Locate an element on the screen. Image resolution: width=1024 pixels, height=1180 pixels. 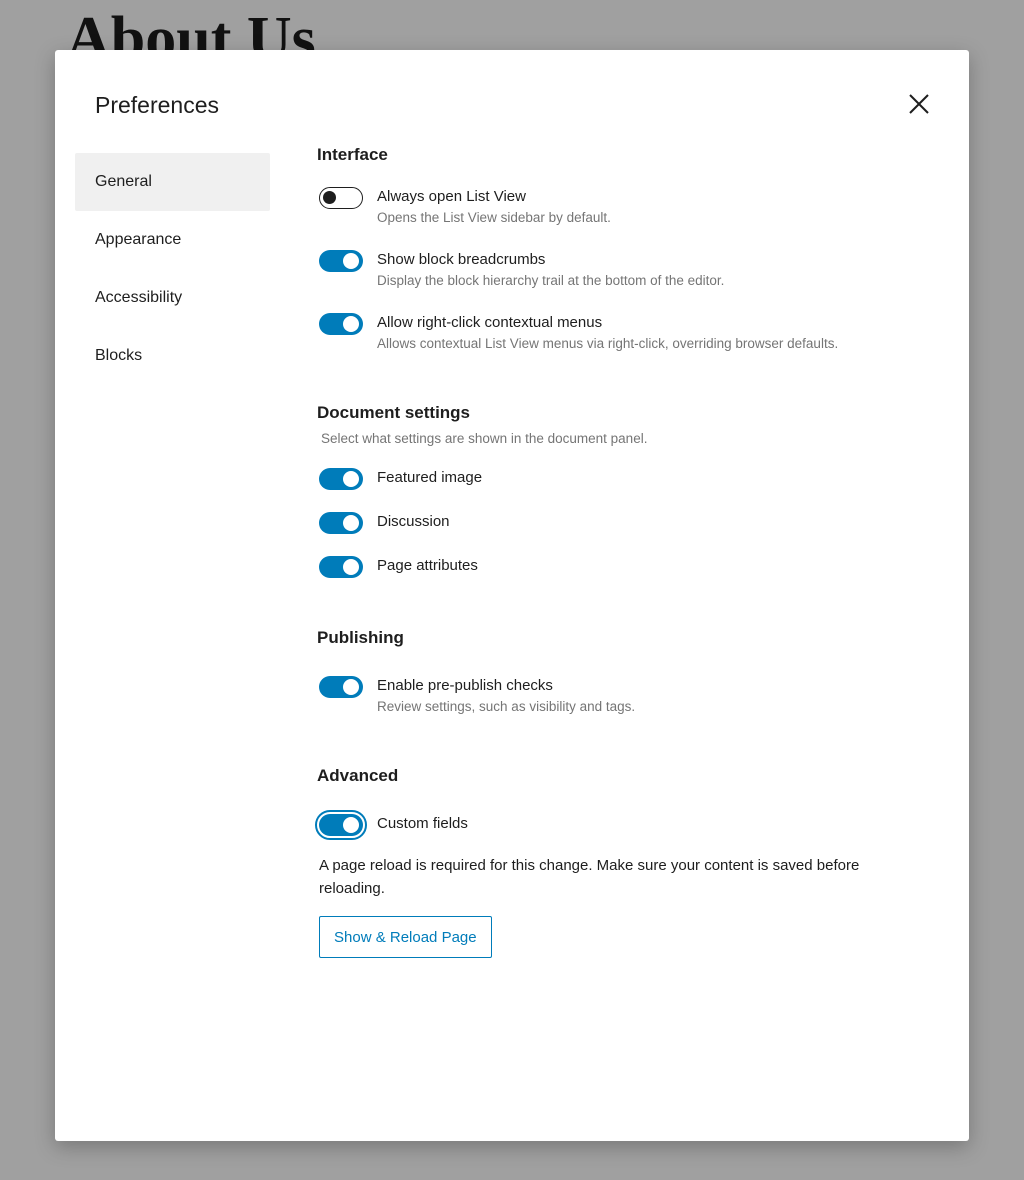
option-label: Page attributes is located at coordinates (427, 565).